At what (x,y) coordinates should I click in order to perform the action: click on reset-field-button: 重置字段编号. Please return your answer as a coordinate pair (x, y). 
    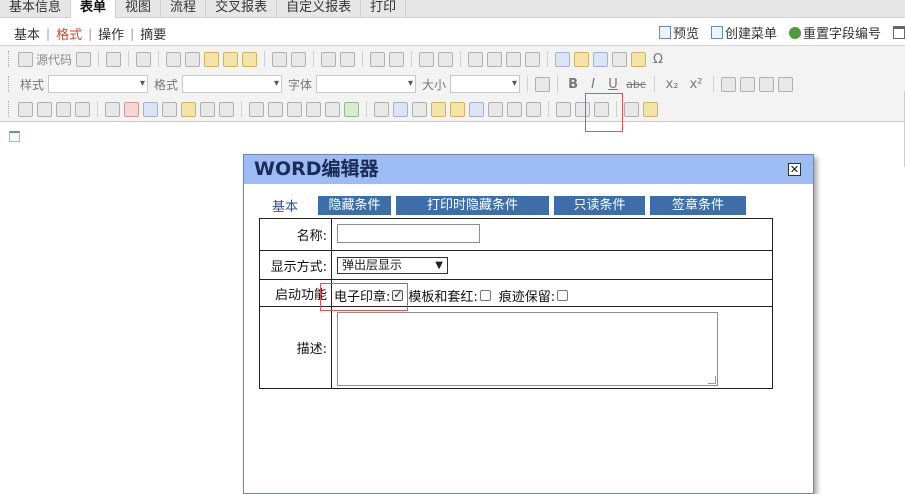
    Looking at the image, I should click on (834, 32).